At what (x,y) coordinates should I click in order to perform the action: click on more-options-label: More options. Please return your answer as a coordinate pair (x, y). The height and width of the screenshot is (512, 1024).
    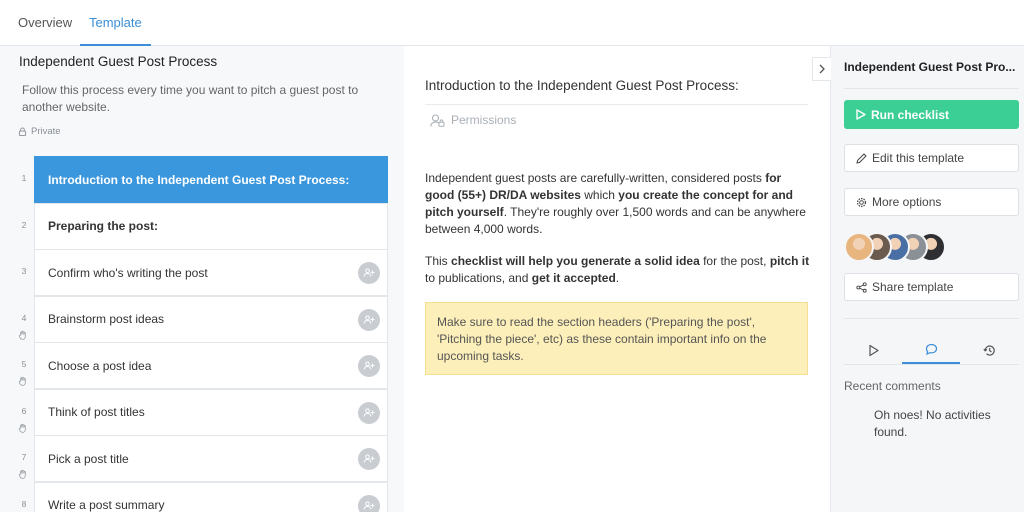
    Looking at the image, I should click on (907, 202).